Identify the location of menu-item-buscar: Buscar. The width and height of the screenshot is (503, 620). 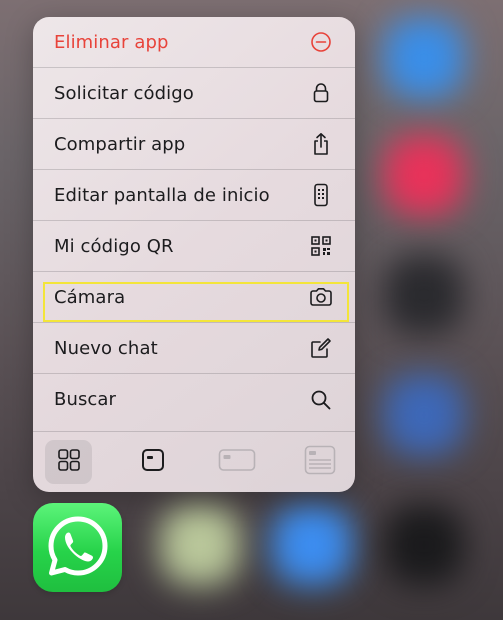
(194, 399).